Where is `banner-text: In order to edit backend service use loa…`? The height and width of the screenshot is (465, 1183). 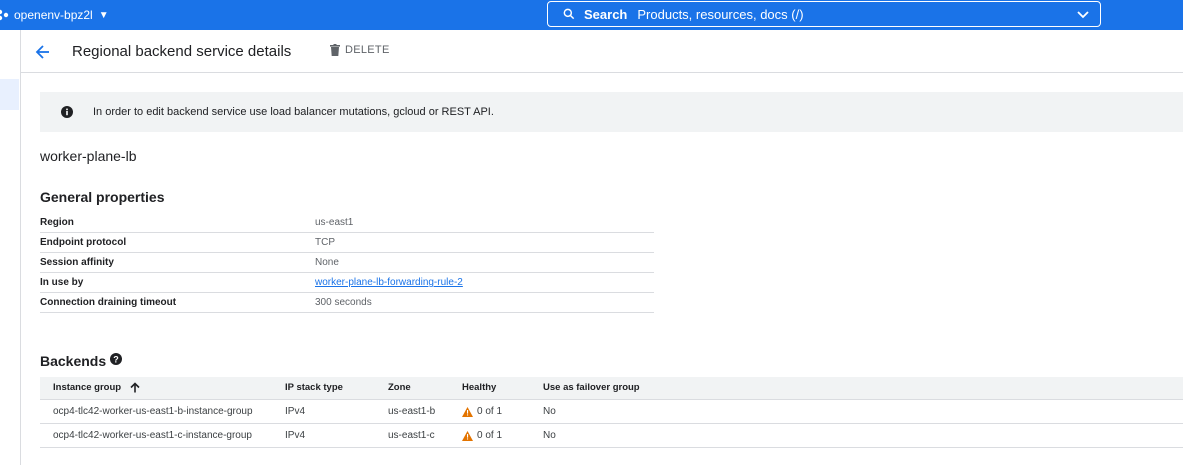 banner-text: In order to edit backend service use loa… is located at coordinates (293, 112).